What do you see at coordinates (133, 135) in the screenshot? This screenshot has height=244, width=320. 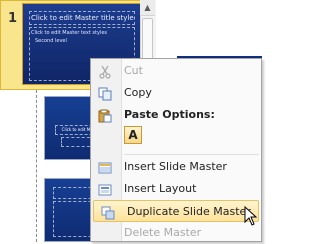 I see `paste-keep-text-only-button: A` at bounding box center [133, 135].